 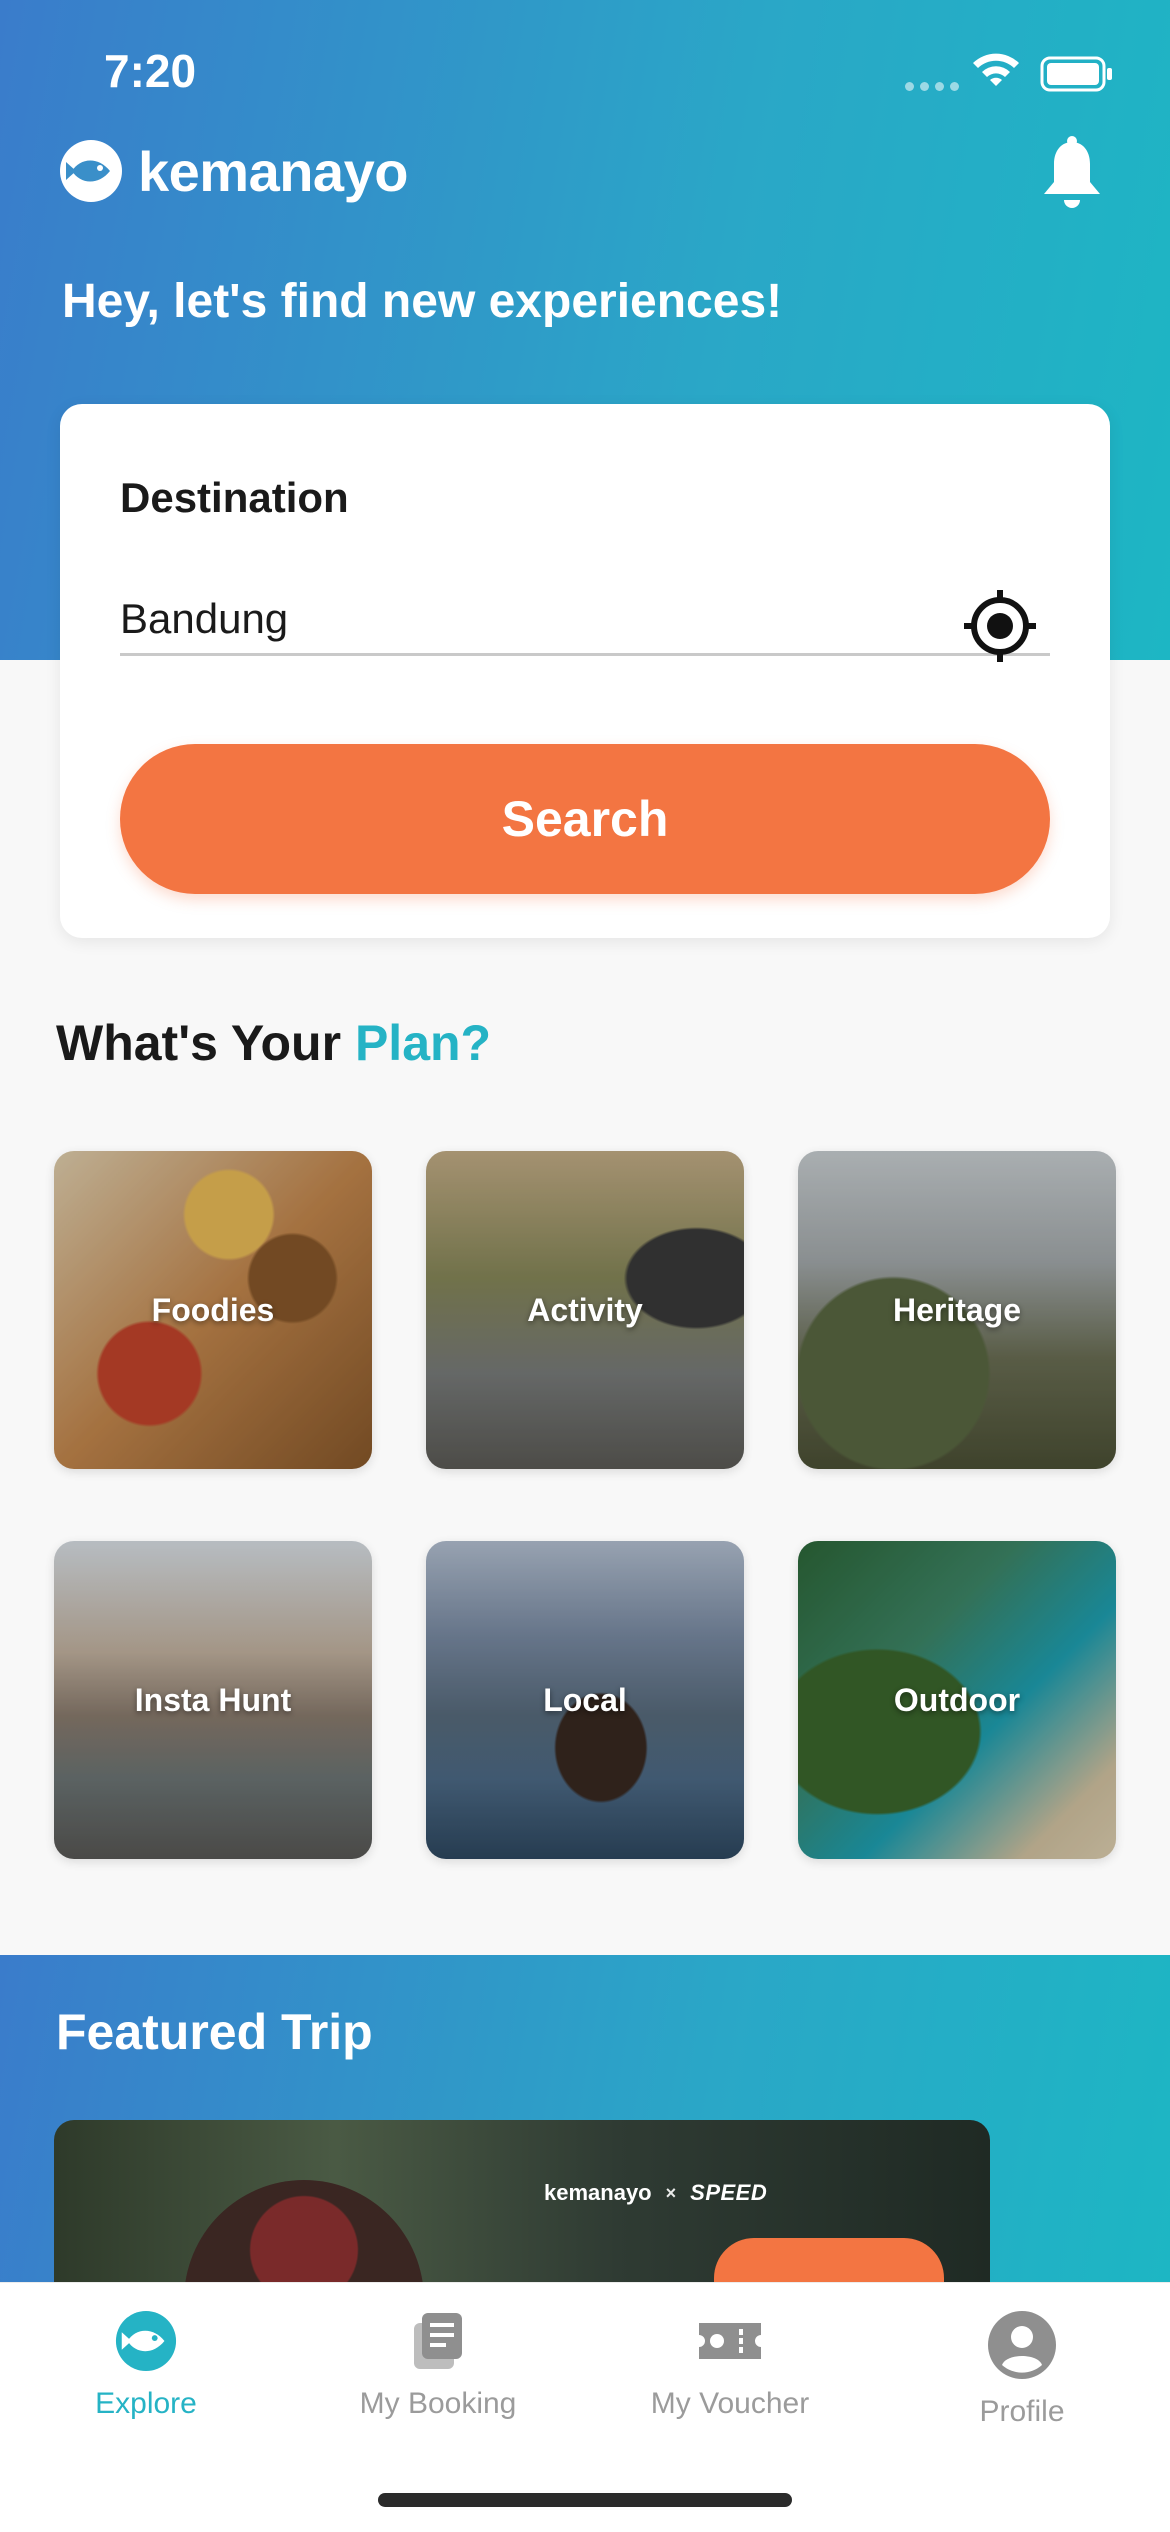 I want to click on current-location-icon, so click(x=1000, y=626).